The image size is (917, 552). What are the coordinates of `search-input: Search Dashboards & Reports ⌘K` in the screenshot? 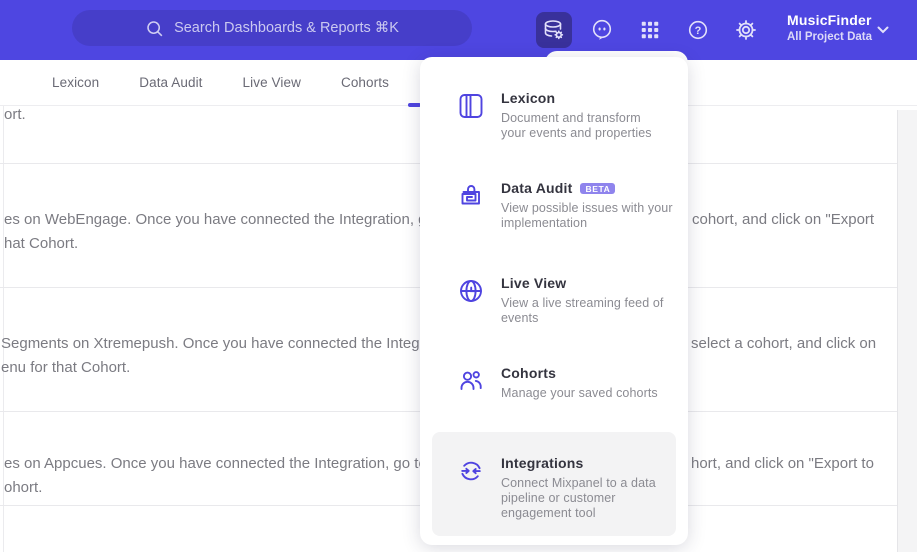 It's located at (272, 28).